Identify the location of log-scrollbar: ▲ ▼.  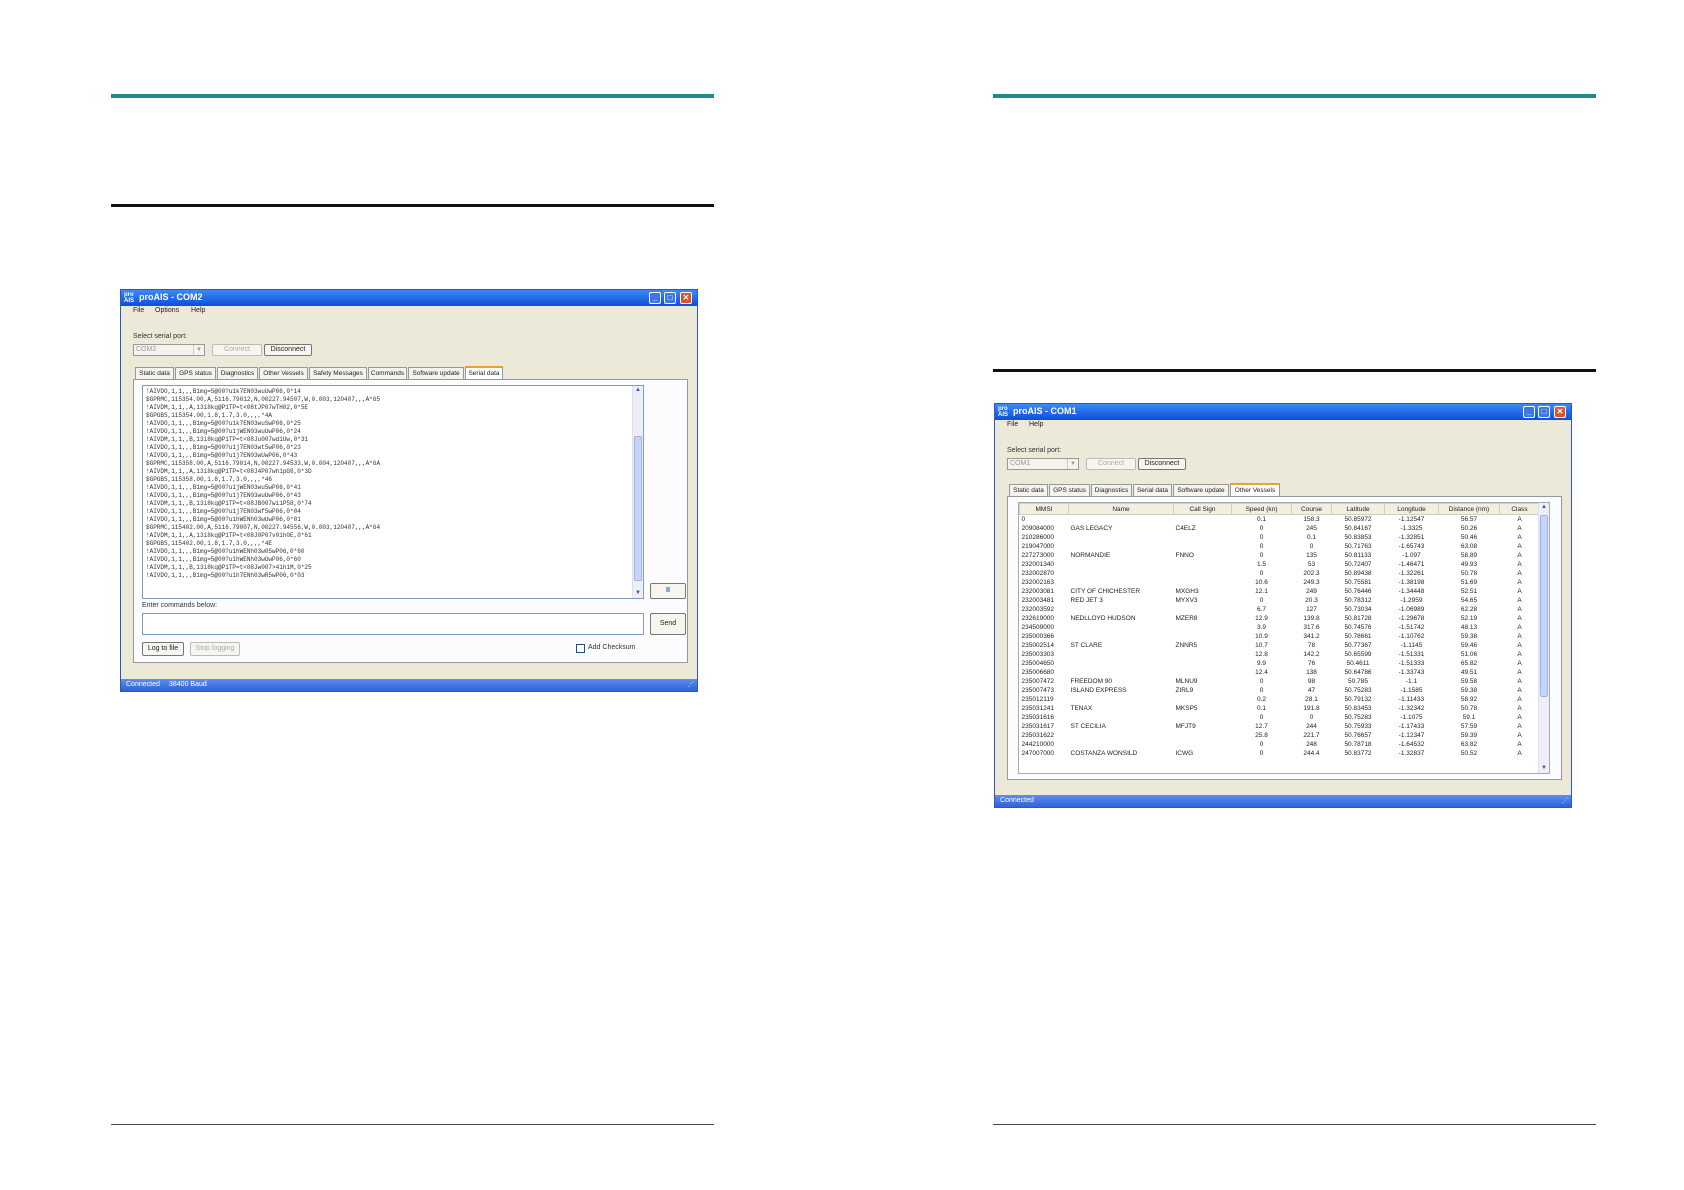
(637, 492).